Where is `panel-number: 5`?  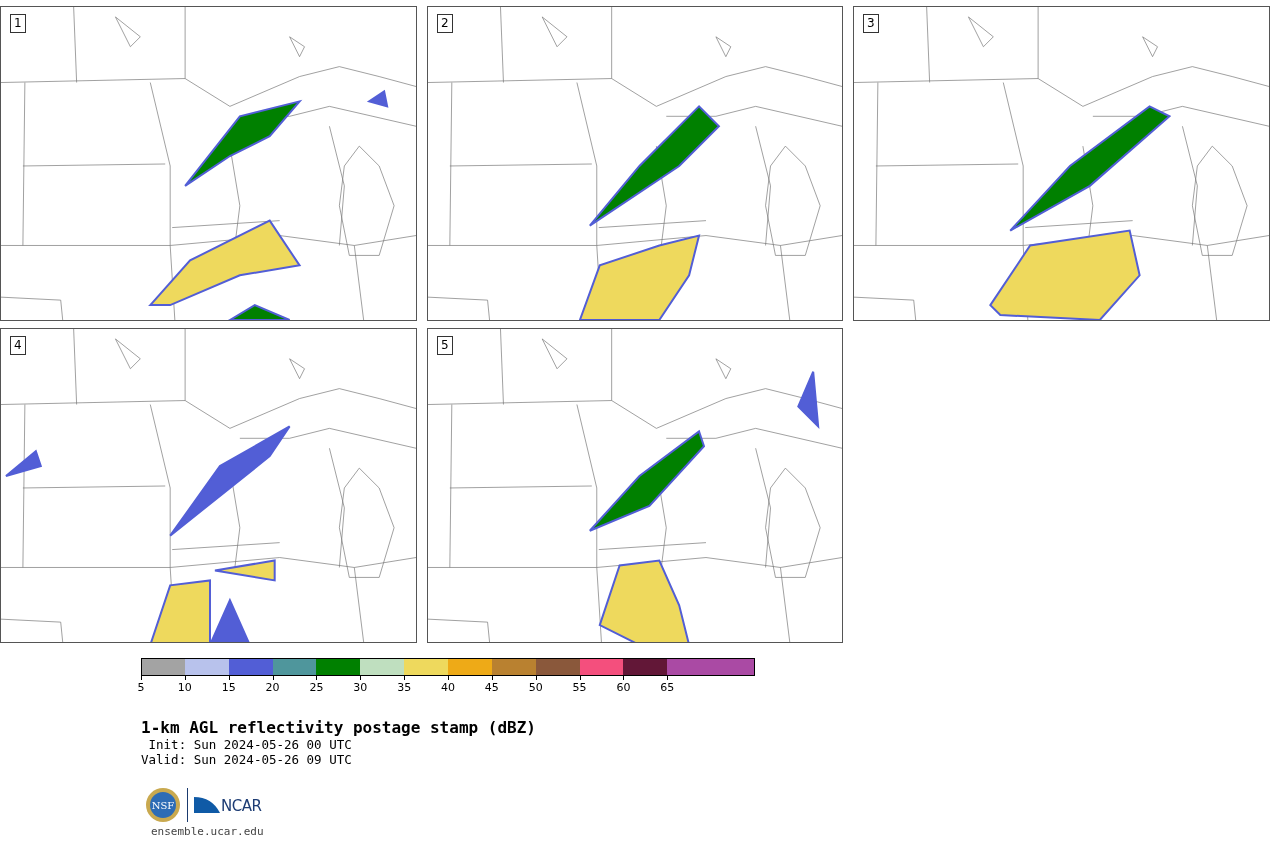 panel-number: 5 is located at coordinates (445, 345).